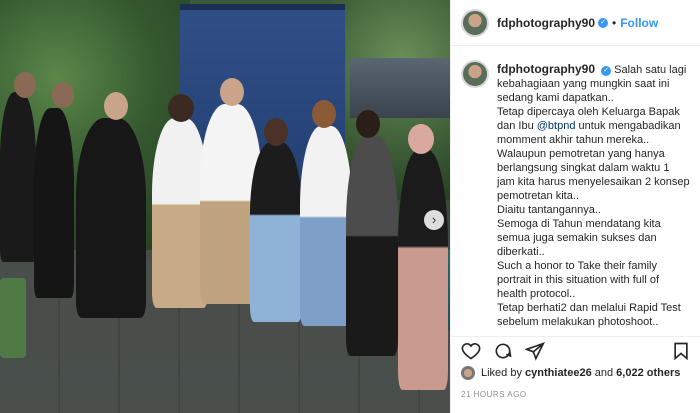 The height and width of the screenshot is (413, 700). I want to click on post-timestamp: 21 HOURS AGO, so click(494, 394).